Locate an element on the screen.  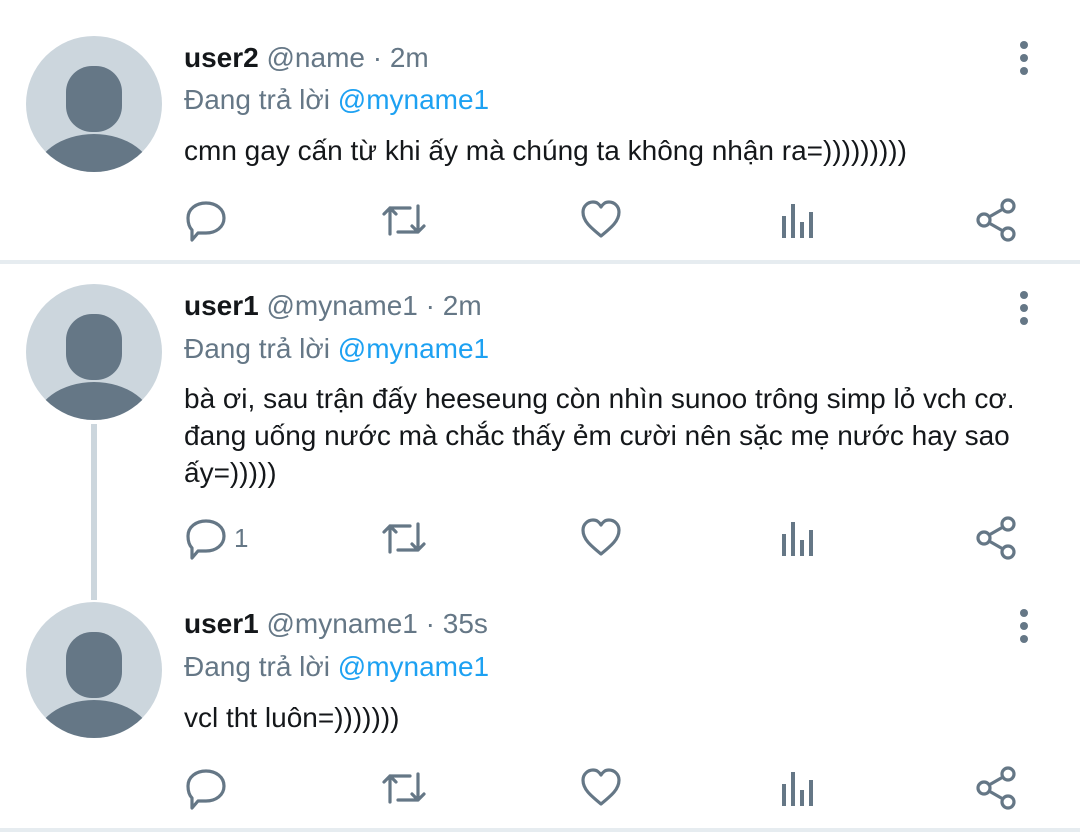
tweet-header: user2 @name · 2m is located at coordinates (306, 58).